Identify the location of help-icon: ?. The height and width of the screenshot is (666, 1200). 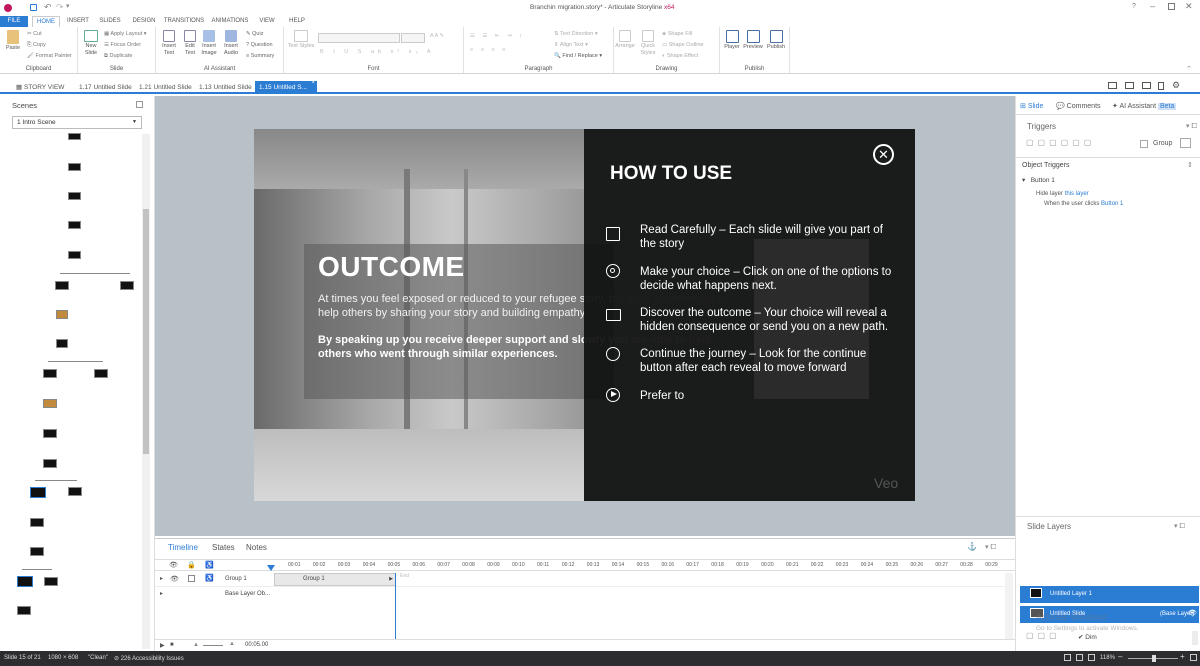
(1134, 6).